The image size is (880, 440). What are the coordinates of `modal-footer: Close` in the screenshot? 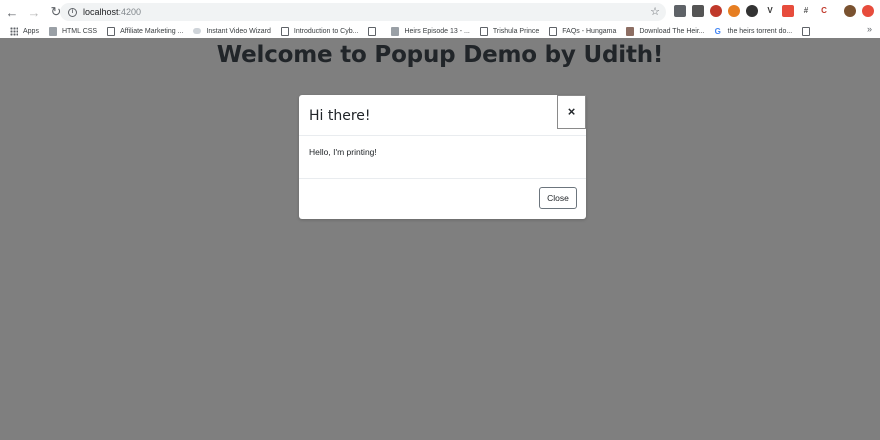 It's located at (442, 199).